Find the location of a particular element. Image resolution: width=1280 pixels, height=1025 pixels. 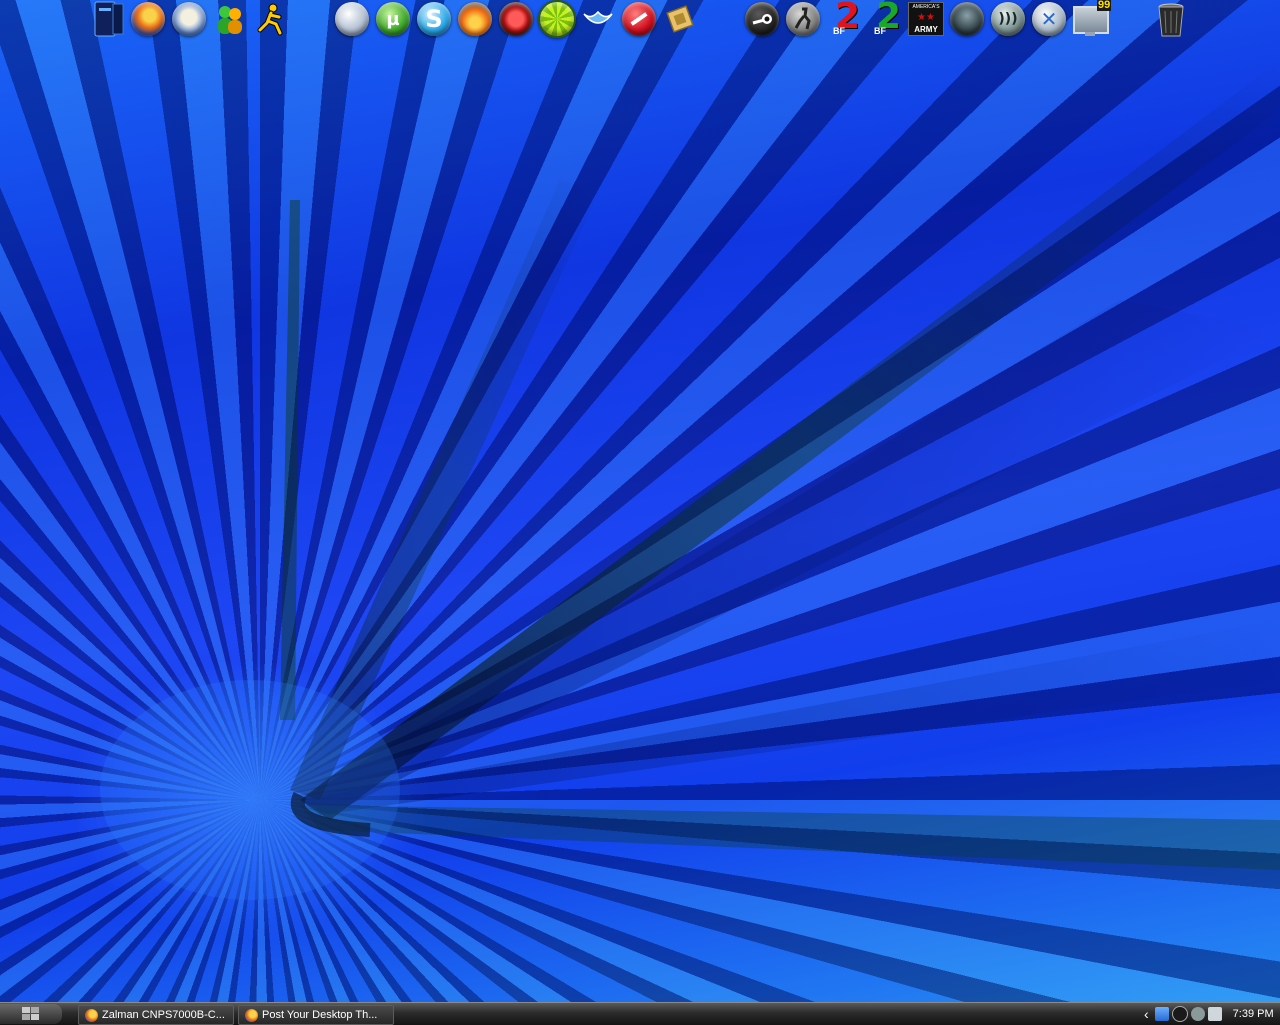

aim-running-man-icon is located at coordinates (271, 19).